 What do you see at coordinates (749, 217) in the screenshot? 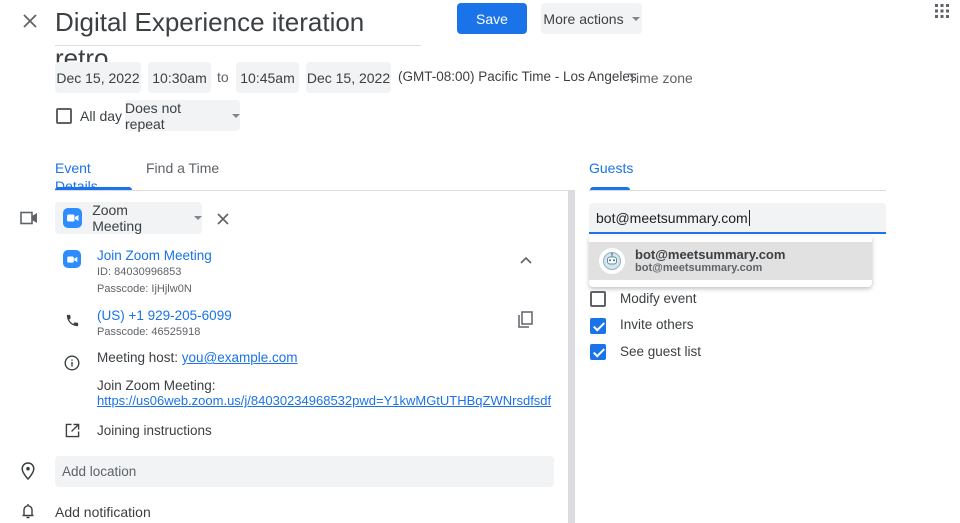
I see `text-cursor` at bounding box center [749, 217].